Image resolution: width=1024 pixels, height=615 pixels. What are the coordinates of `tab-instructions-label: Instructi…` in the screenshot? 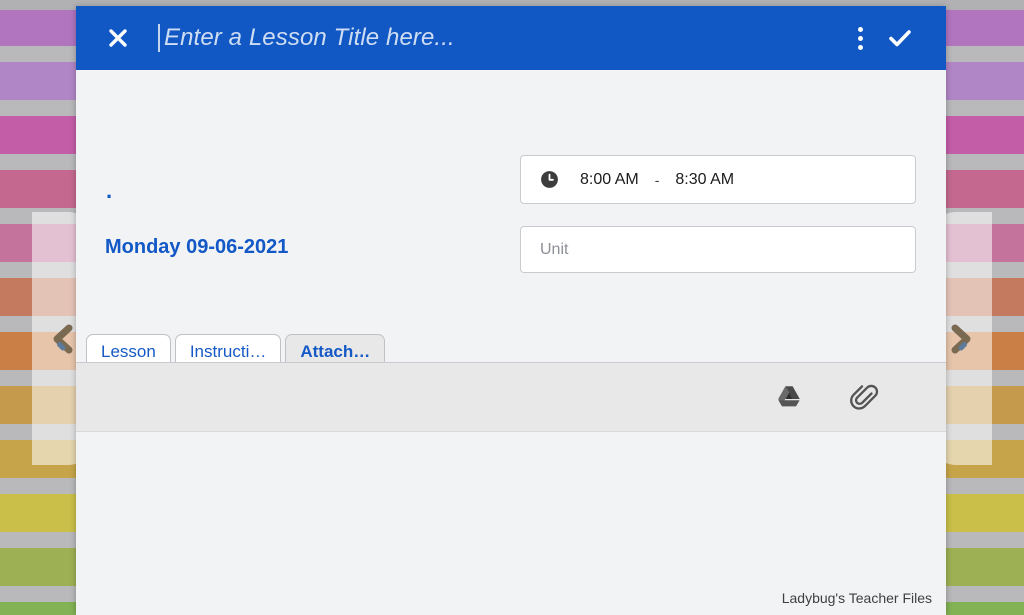 It's located at (228, 351).